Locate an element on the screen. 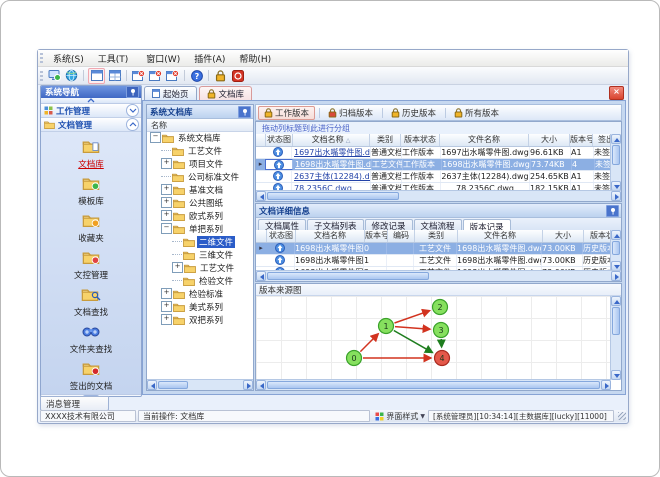 The image size is (660, 477). tree-node: + 工艺文件 is located at coordinates (200, 267).